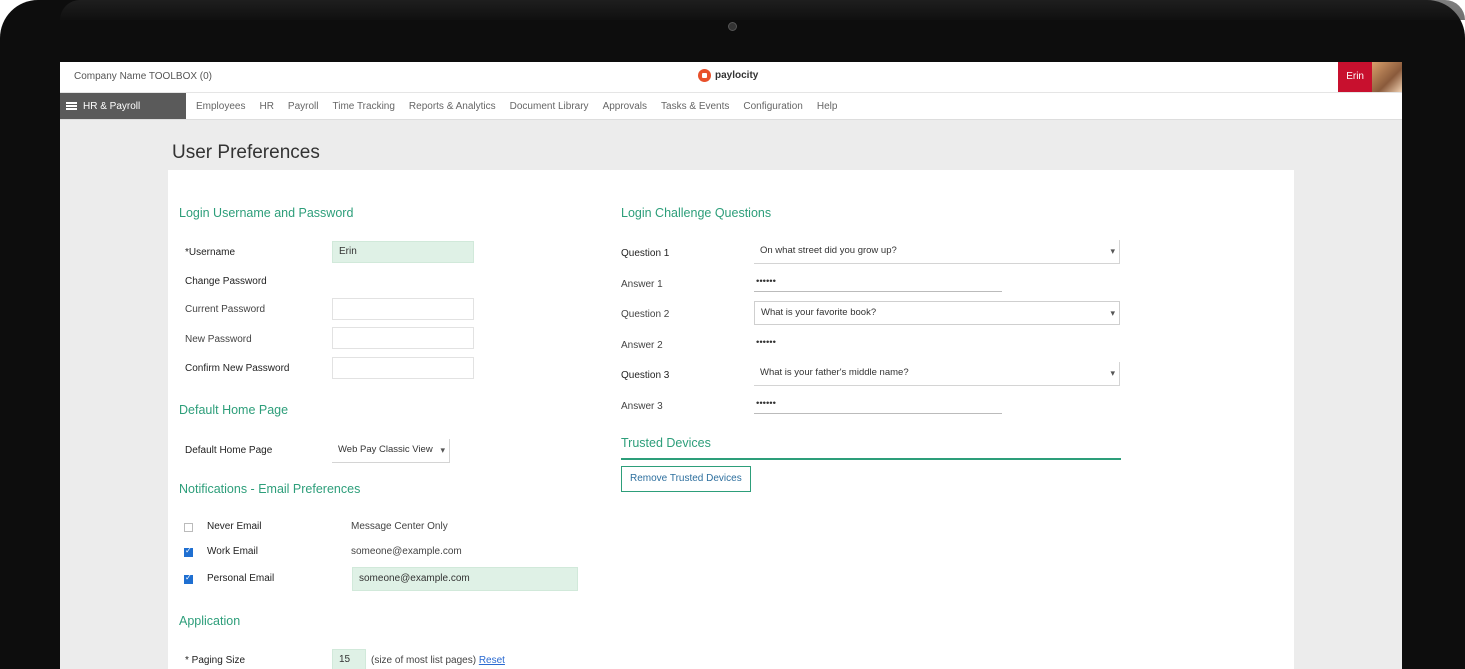 The height and width of the screenshot is (669, 1465). Describe the element at coordinates (237, 368) in the screenshot. I see `confirm-password-label: Confirm New Password` at that location.